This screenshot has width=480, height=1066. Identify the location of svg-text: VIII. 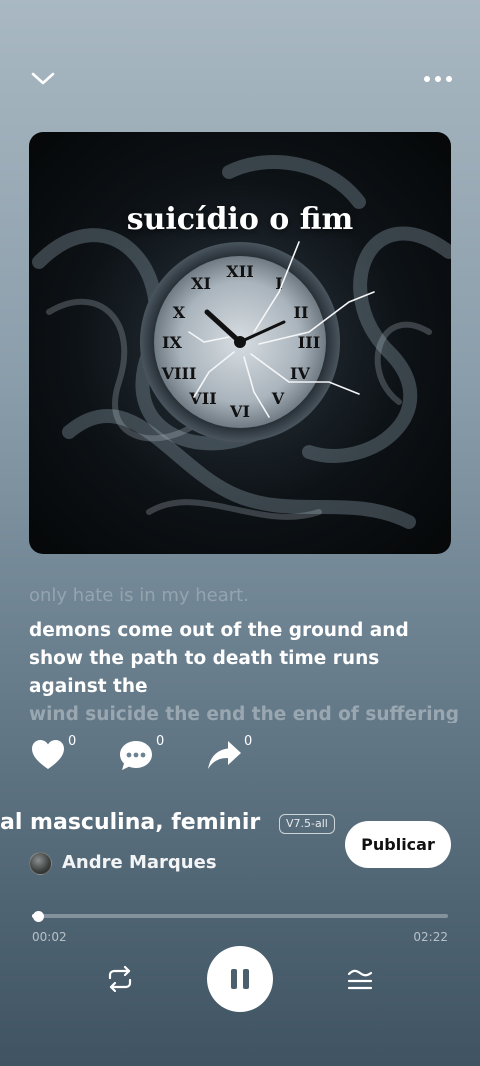
(179, 373).